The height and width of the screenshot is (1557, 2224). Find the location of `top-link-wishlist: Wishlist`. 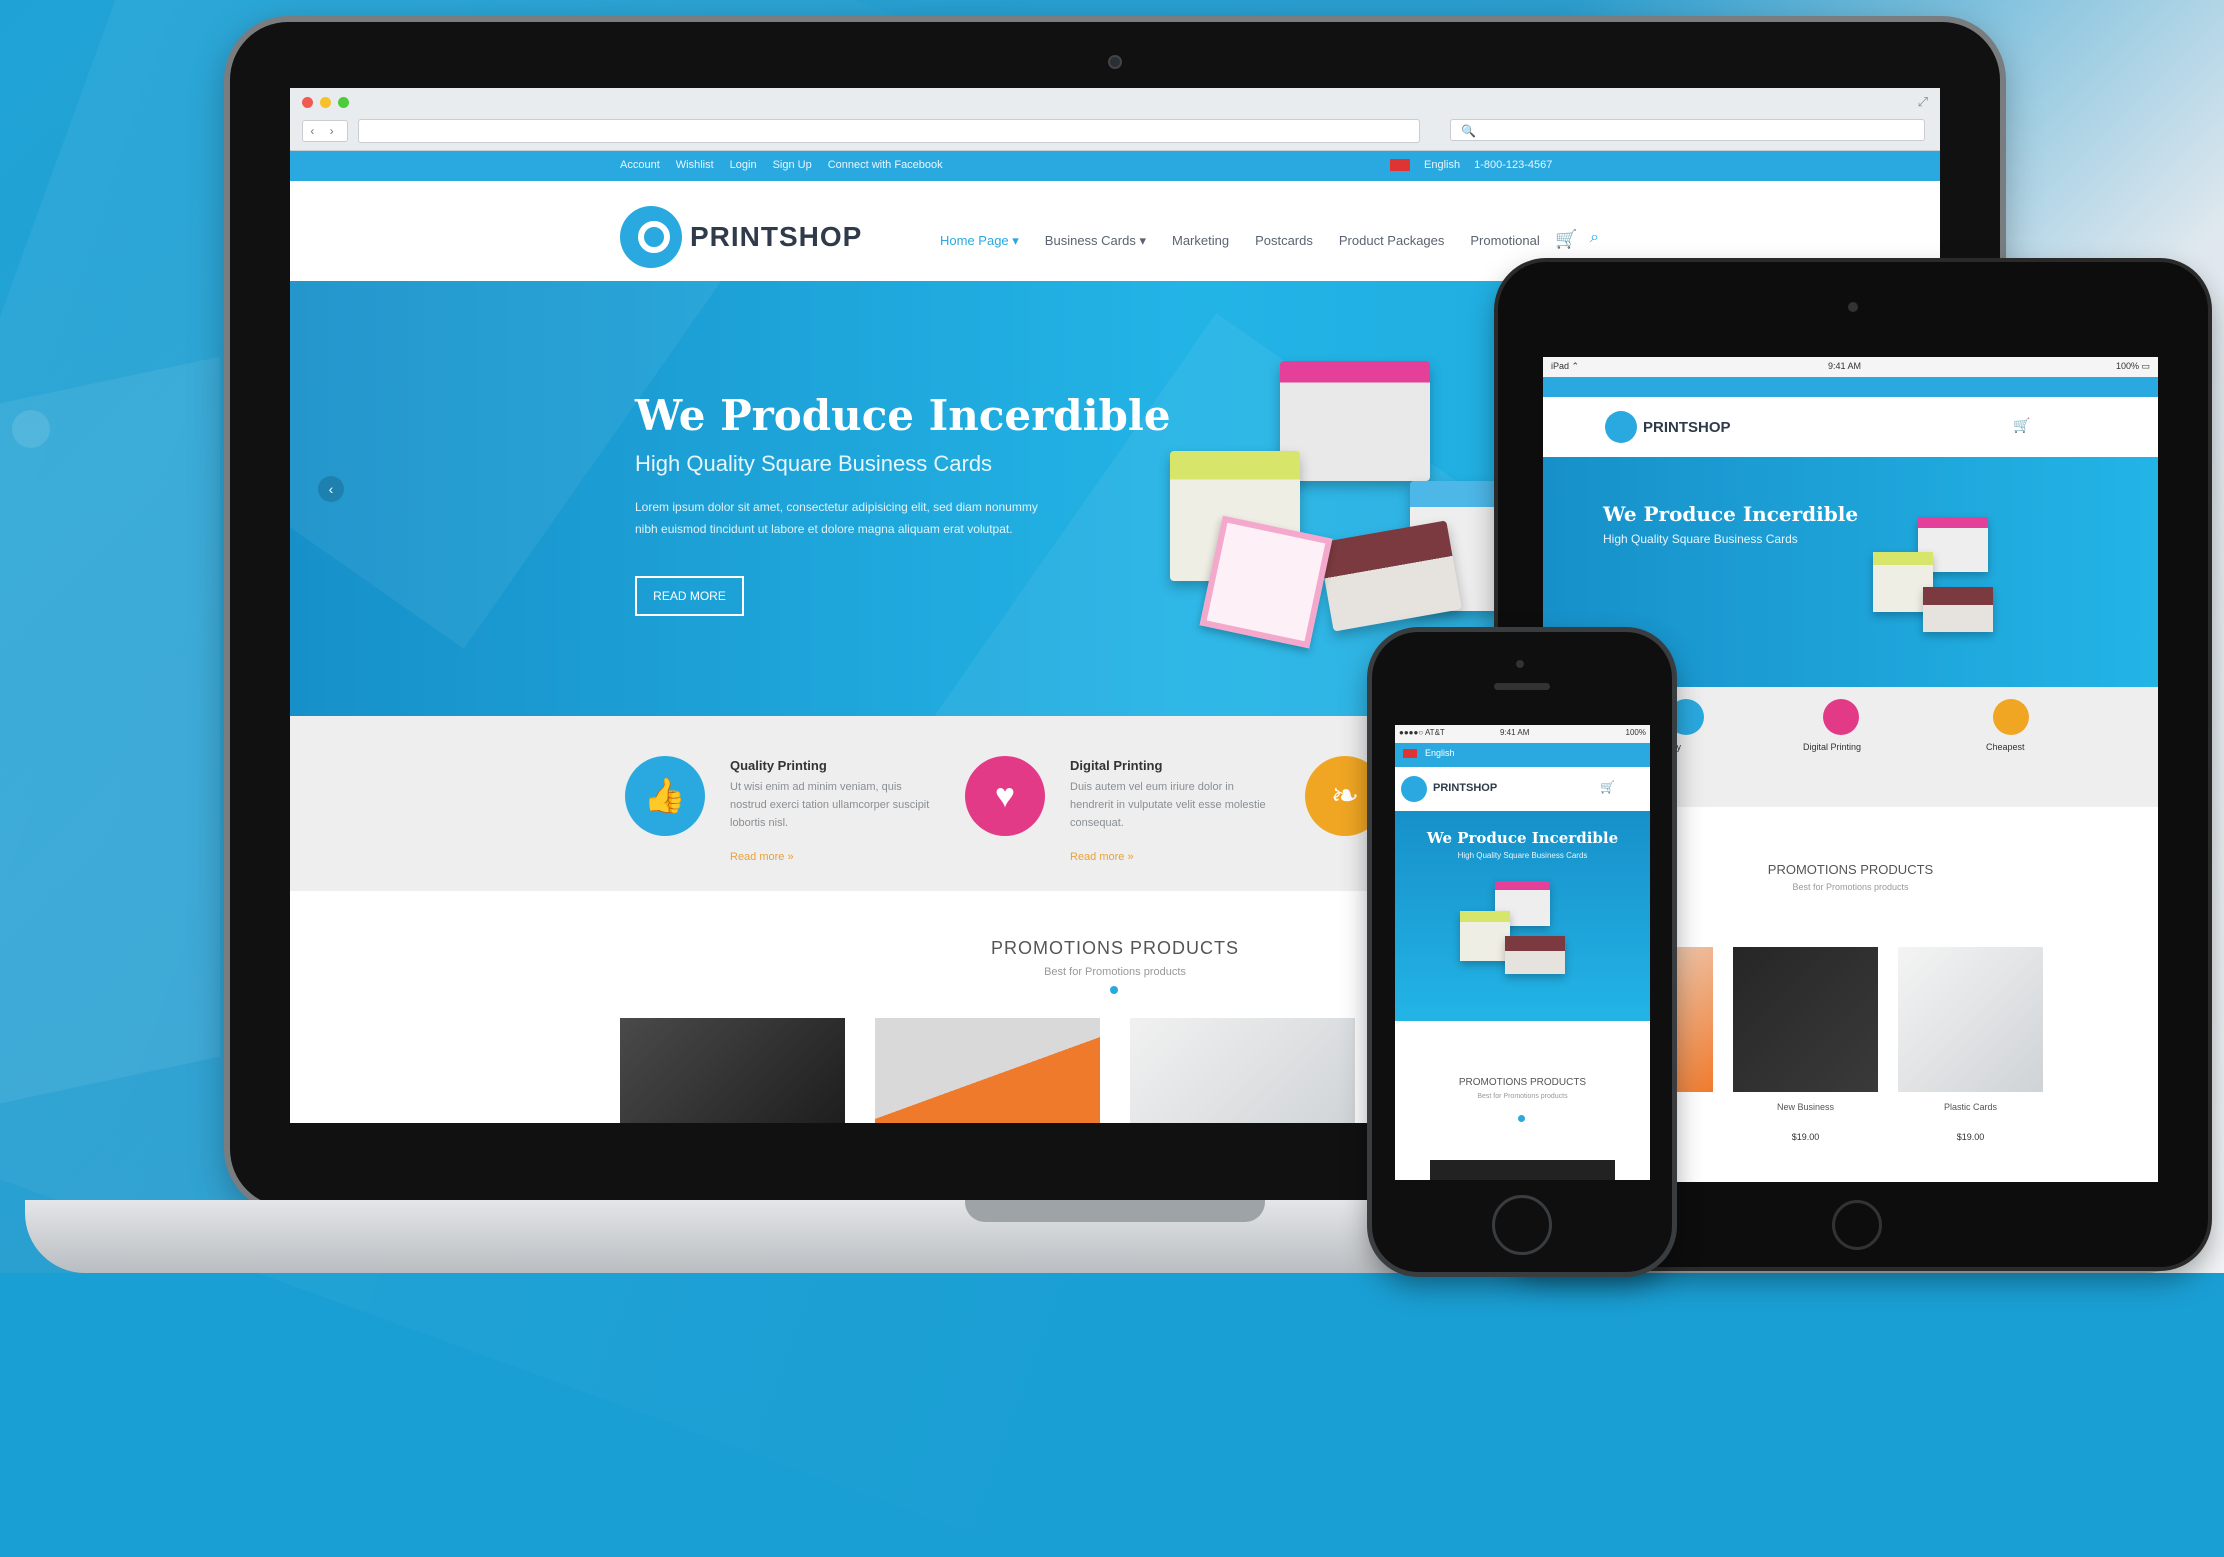

top-link-wishlist: Wishlist is located at coordinates (695, 165).